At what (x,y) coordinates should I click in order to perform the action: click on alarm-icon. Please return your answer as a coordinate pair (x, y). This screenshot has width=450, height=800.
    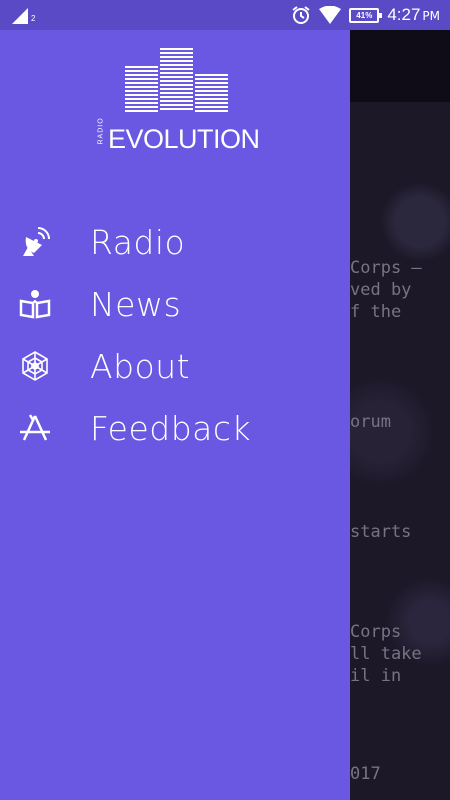
    Looking at the image, I should click on (301, 15).